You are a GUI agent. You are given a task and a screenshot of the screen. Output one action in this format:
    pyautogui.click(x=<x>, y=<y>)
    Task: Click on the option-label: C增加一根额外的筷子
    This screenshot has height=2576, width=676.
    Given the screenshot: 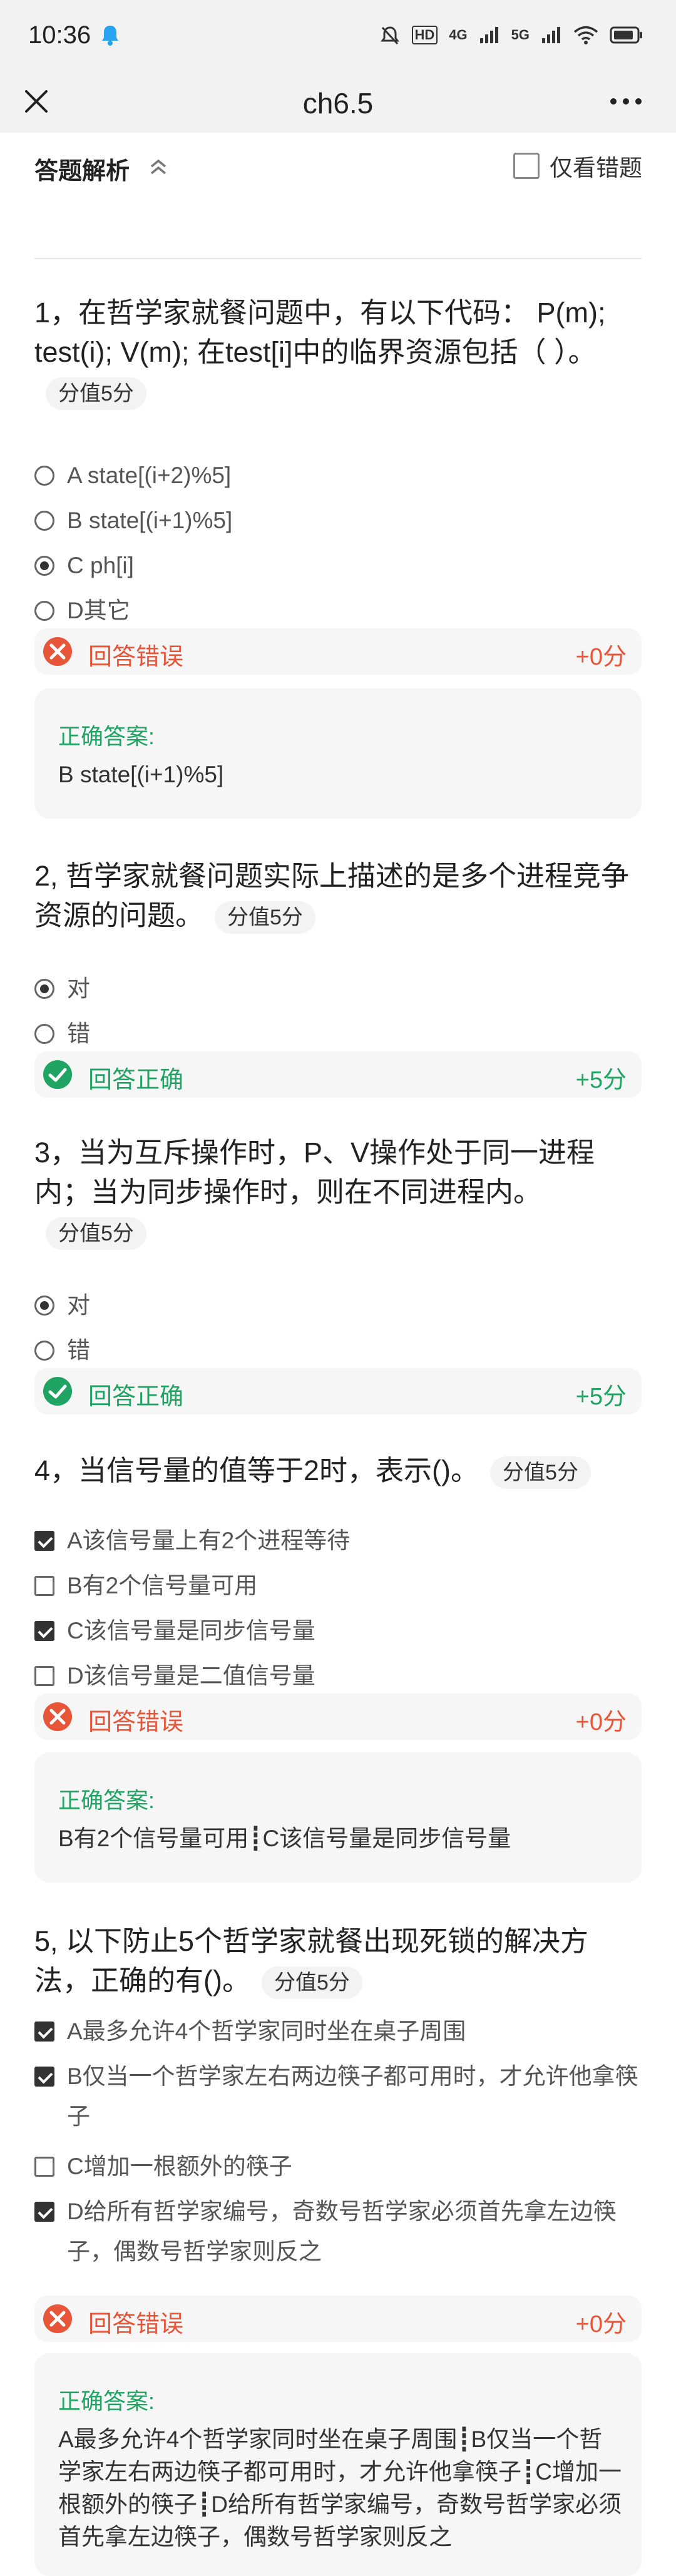 What is the action you would take?
    pyautogui.click(x=179, y=2166)
    